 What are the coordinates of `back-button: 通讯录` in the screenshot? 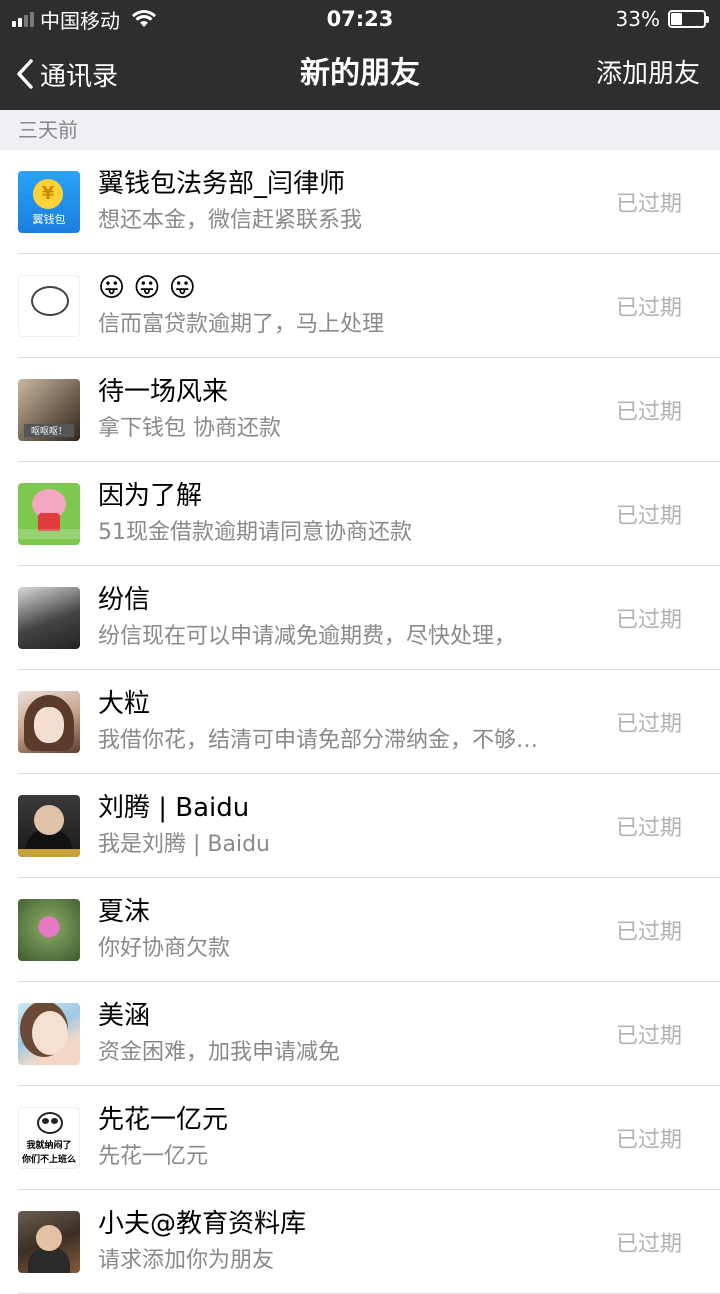 It's located at (67, 74).